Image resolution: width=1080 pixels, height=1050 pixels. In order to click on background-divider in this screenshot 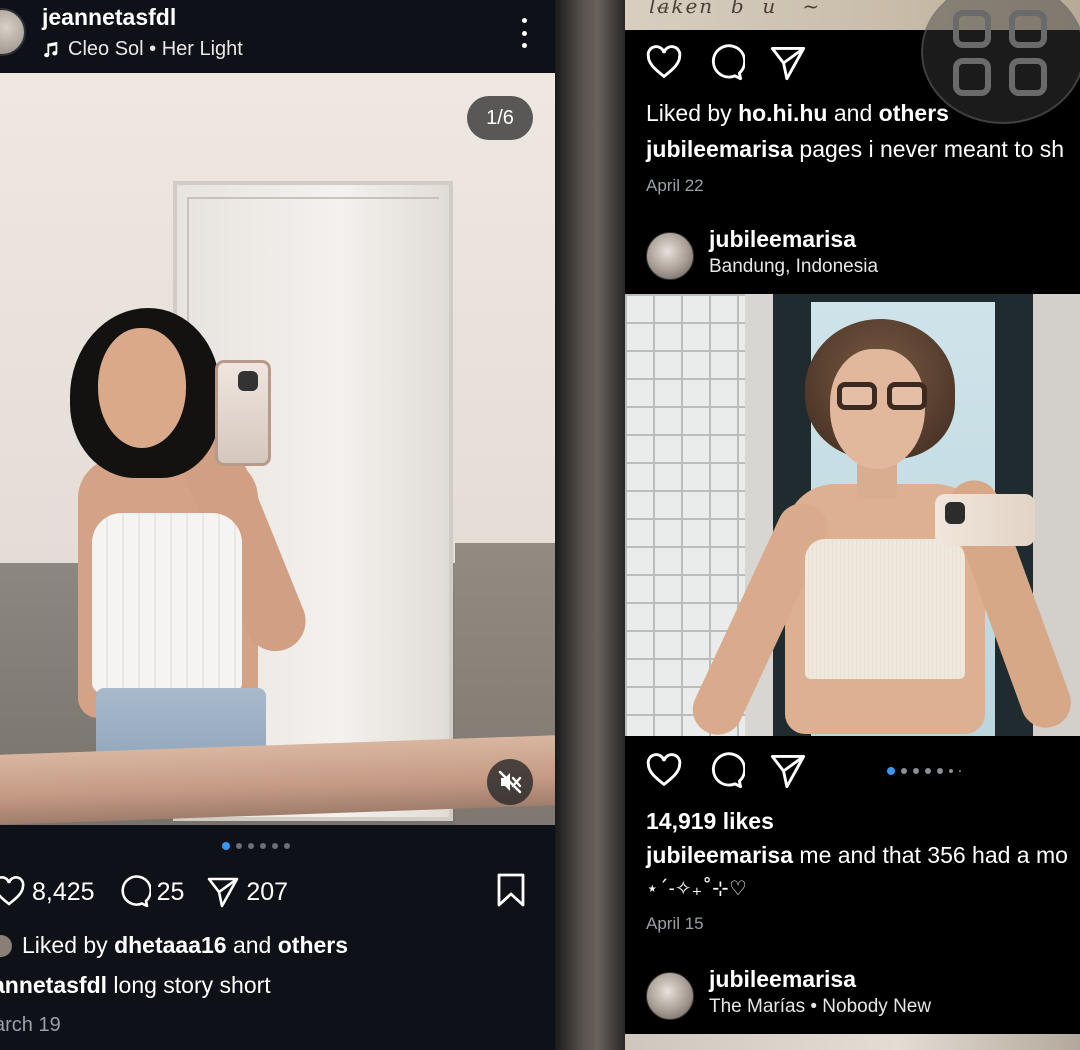, I will do `click(590, 525)`.